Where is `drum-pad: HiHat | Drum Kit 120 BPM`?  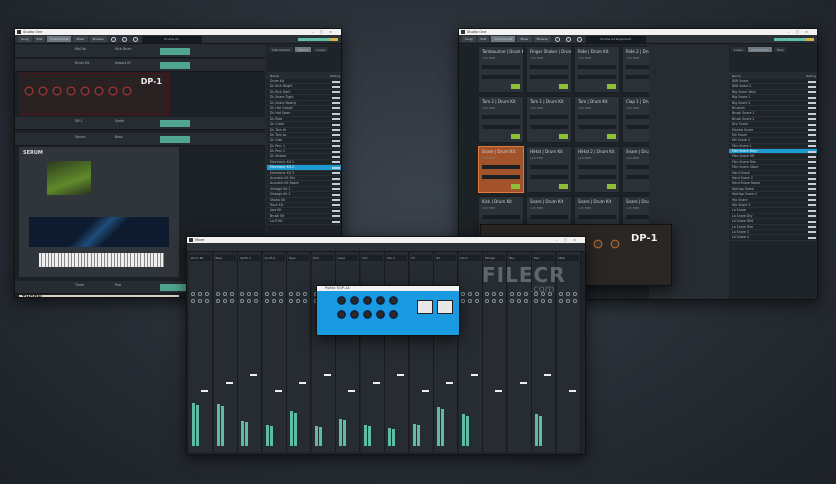 drum-pad: HiHat | Drum Kit 120 BPM is located at coordinates (549, 169).